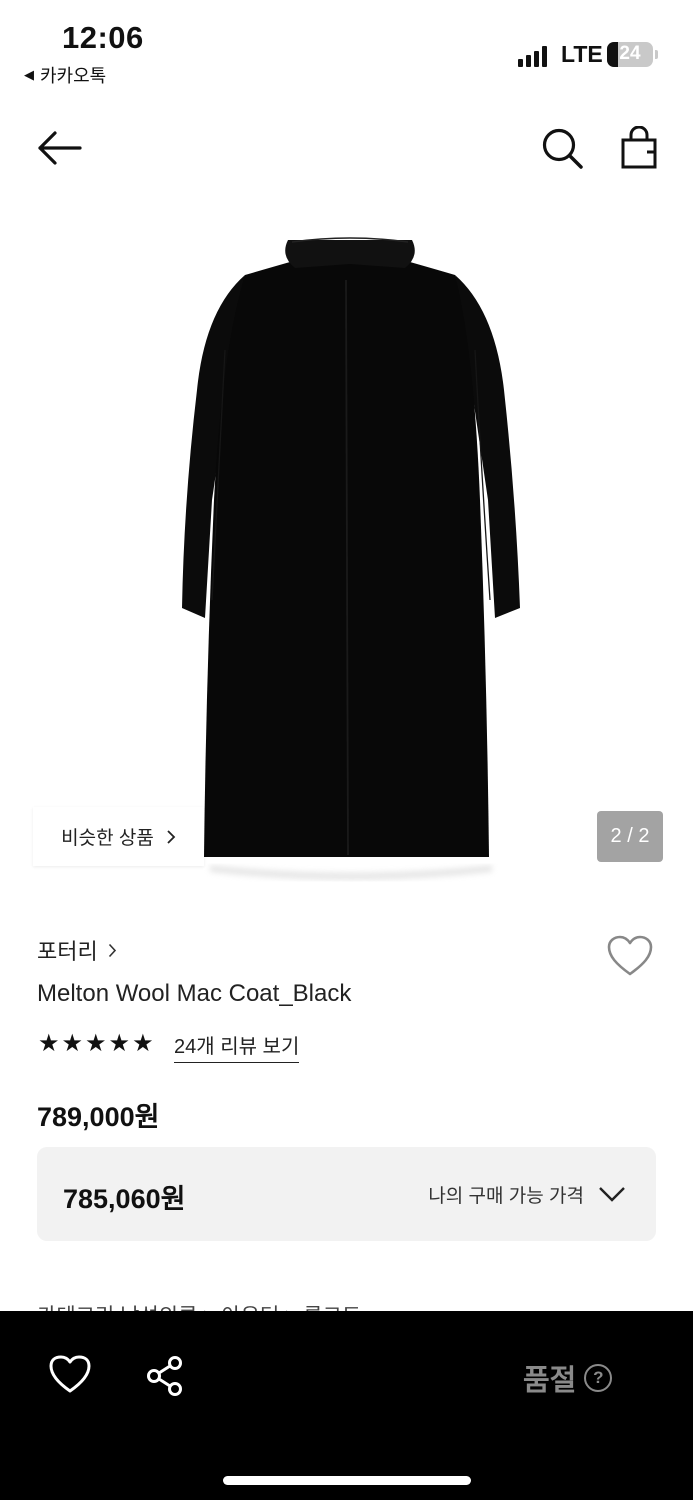 The image size is (693, 1500). Describe the element at coordinates (532, 56) in the screenshot. I see `cellular-signal-icon` at that location.